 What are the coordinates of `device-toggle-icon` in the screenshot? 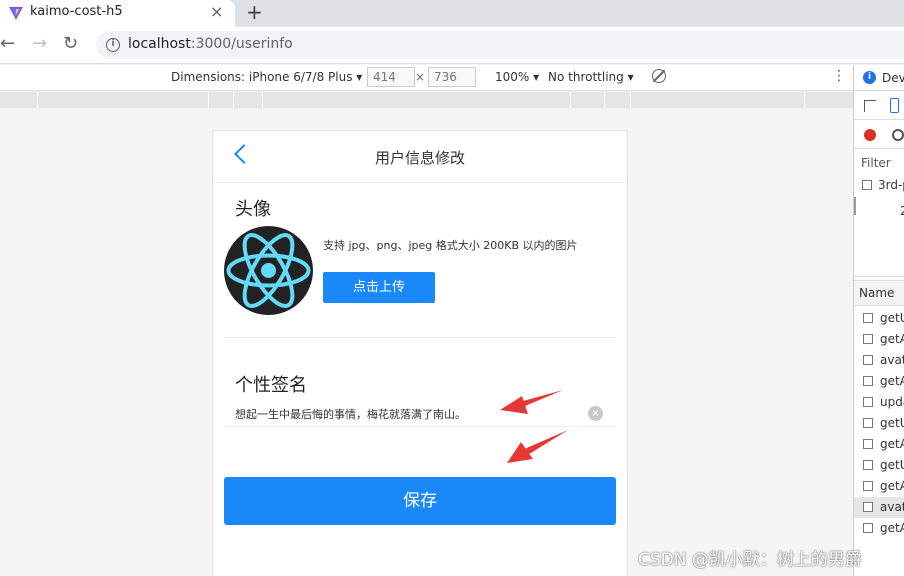 It's located at (894, 105).